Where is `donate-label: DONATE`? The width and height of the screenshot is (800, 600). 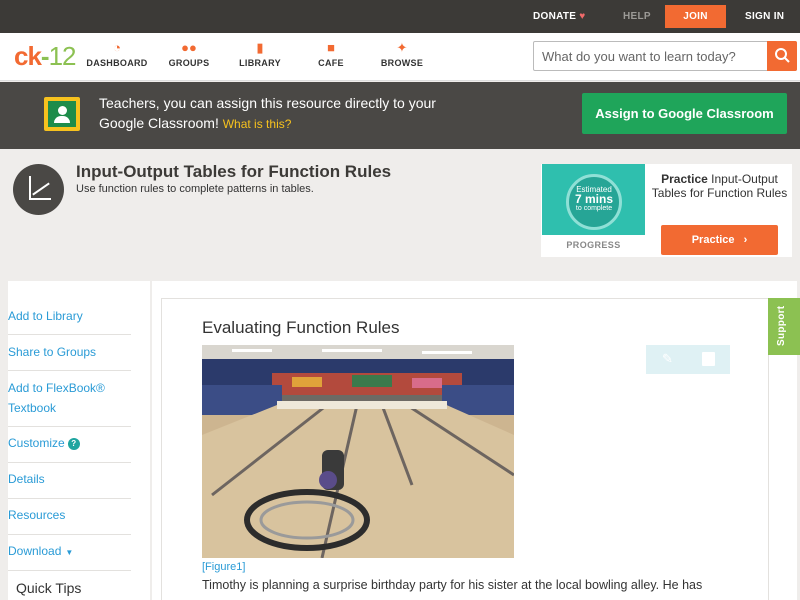 donate-label: DONATE is located at coordinates (554, 16).